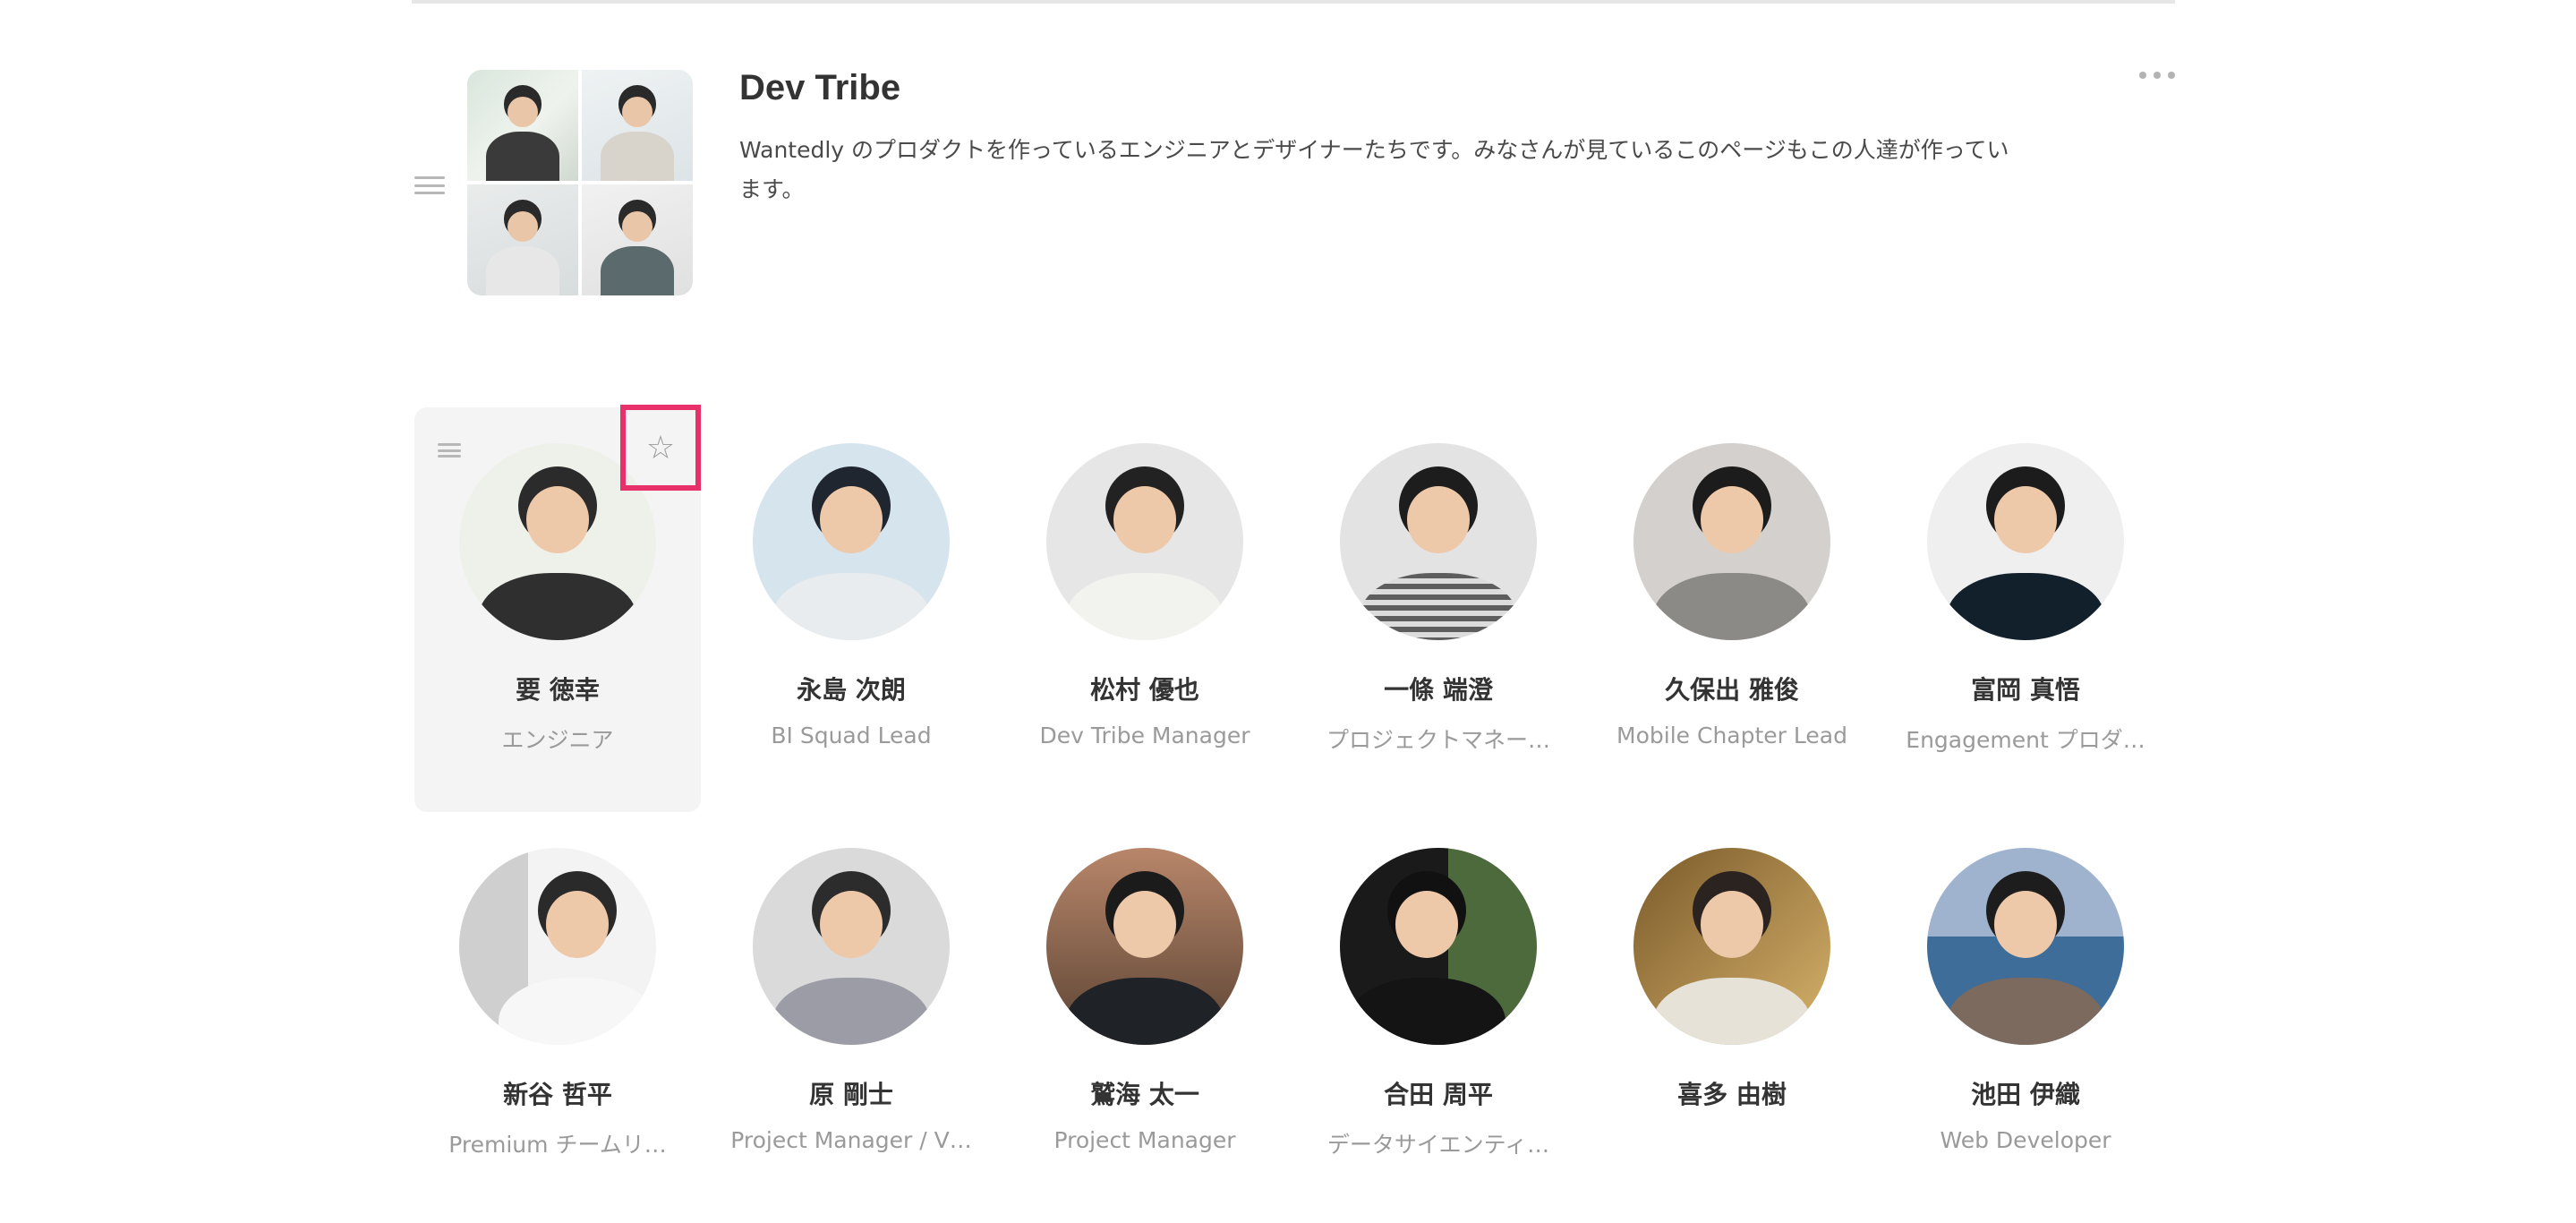  Describe the element at coordinates (1438, 1094) in the screenshot. I see `member-name: 合田 周平` at that location.